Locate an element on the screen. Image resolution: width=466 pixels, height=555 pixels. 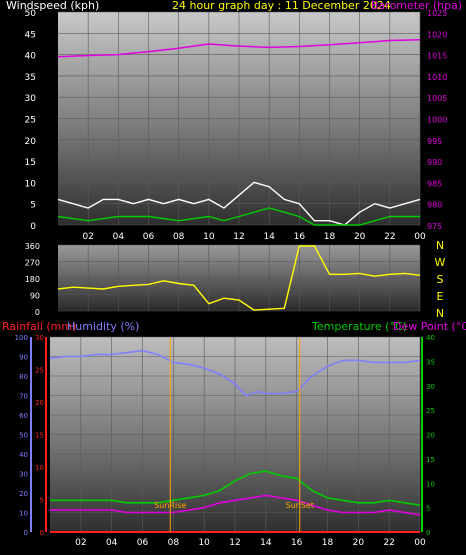
temperature-tick-label: 5 is located at coordinates (428, 509).